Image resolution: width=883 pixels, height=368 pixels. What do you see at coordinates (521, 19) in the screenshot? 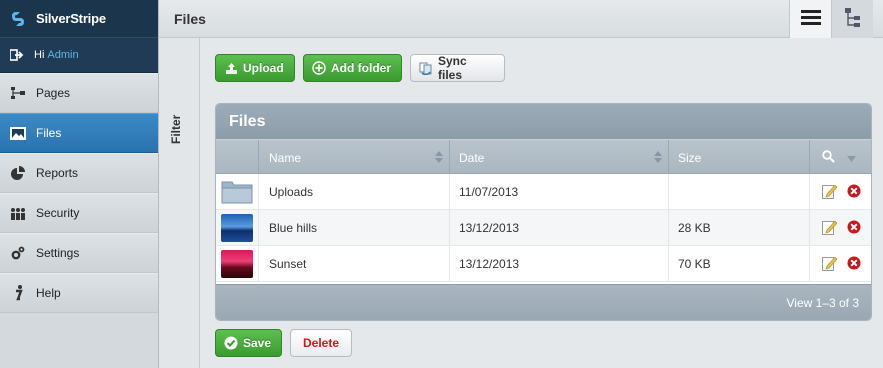
I see `page-header: Files` at bounding box center [521, 19].